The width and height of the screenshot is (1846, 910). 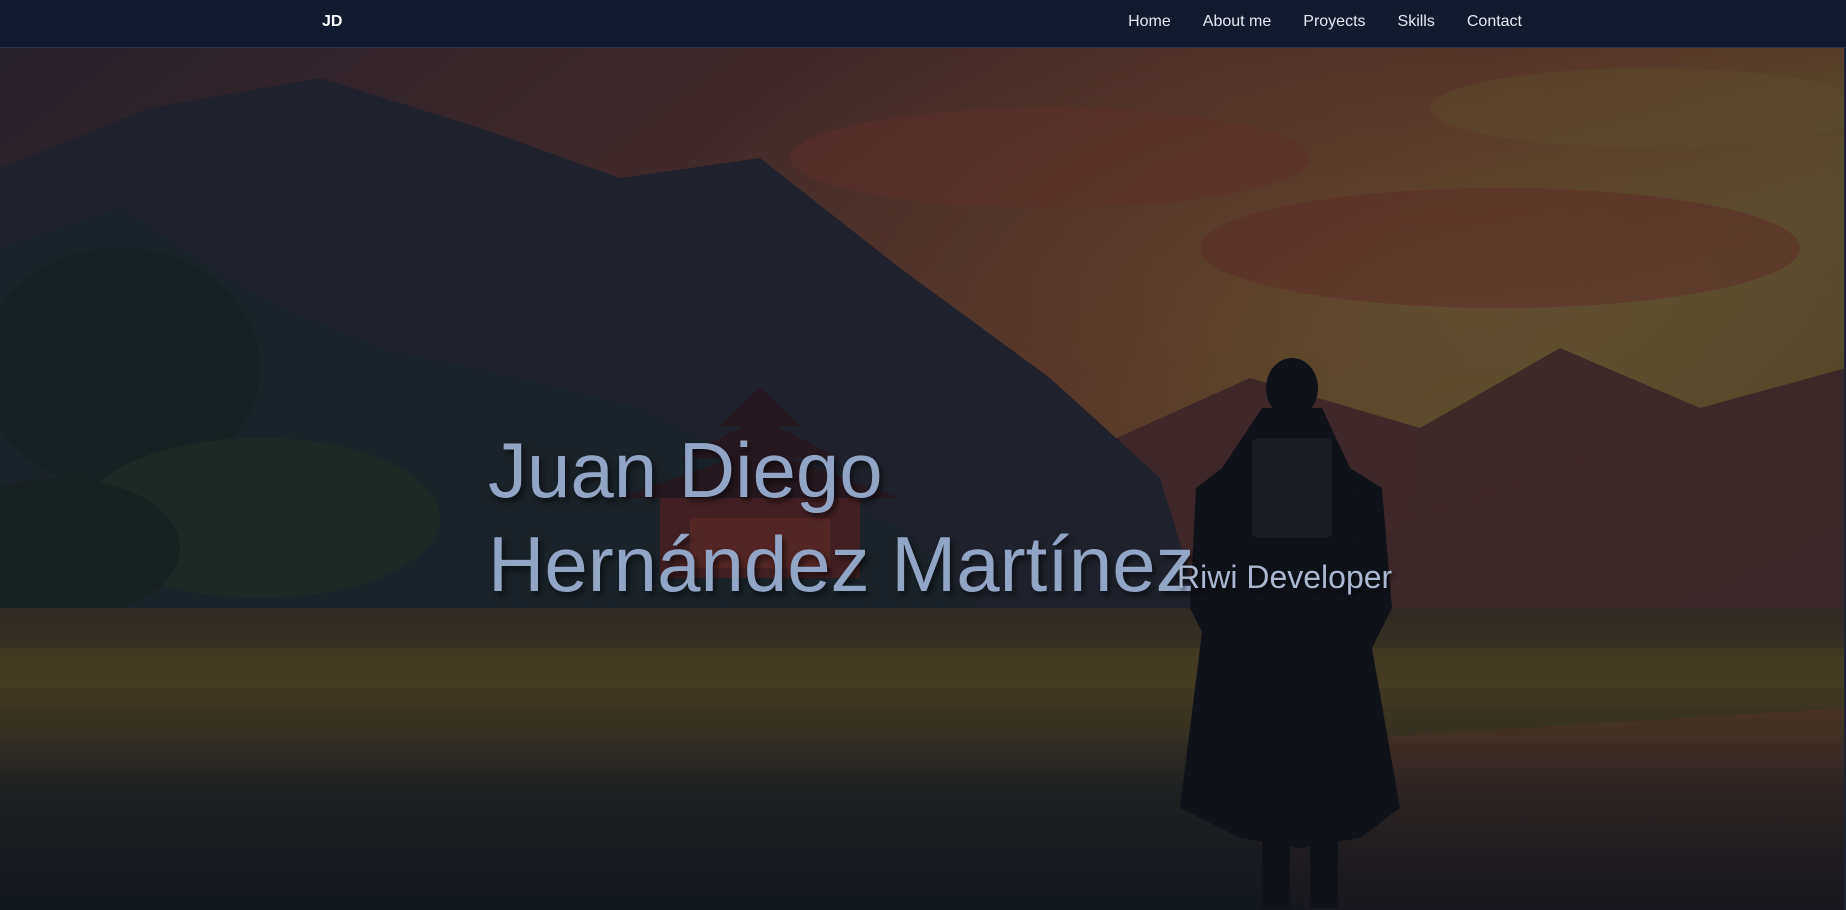 What do you see at coordinates (685, 470) in the screenshot?
I see `hero-name-line-1: Juan Diego` at bounding box center [685, 470].